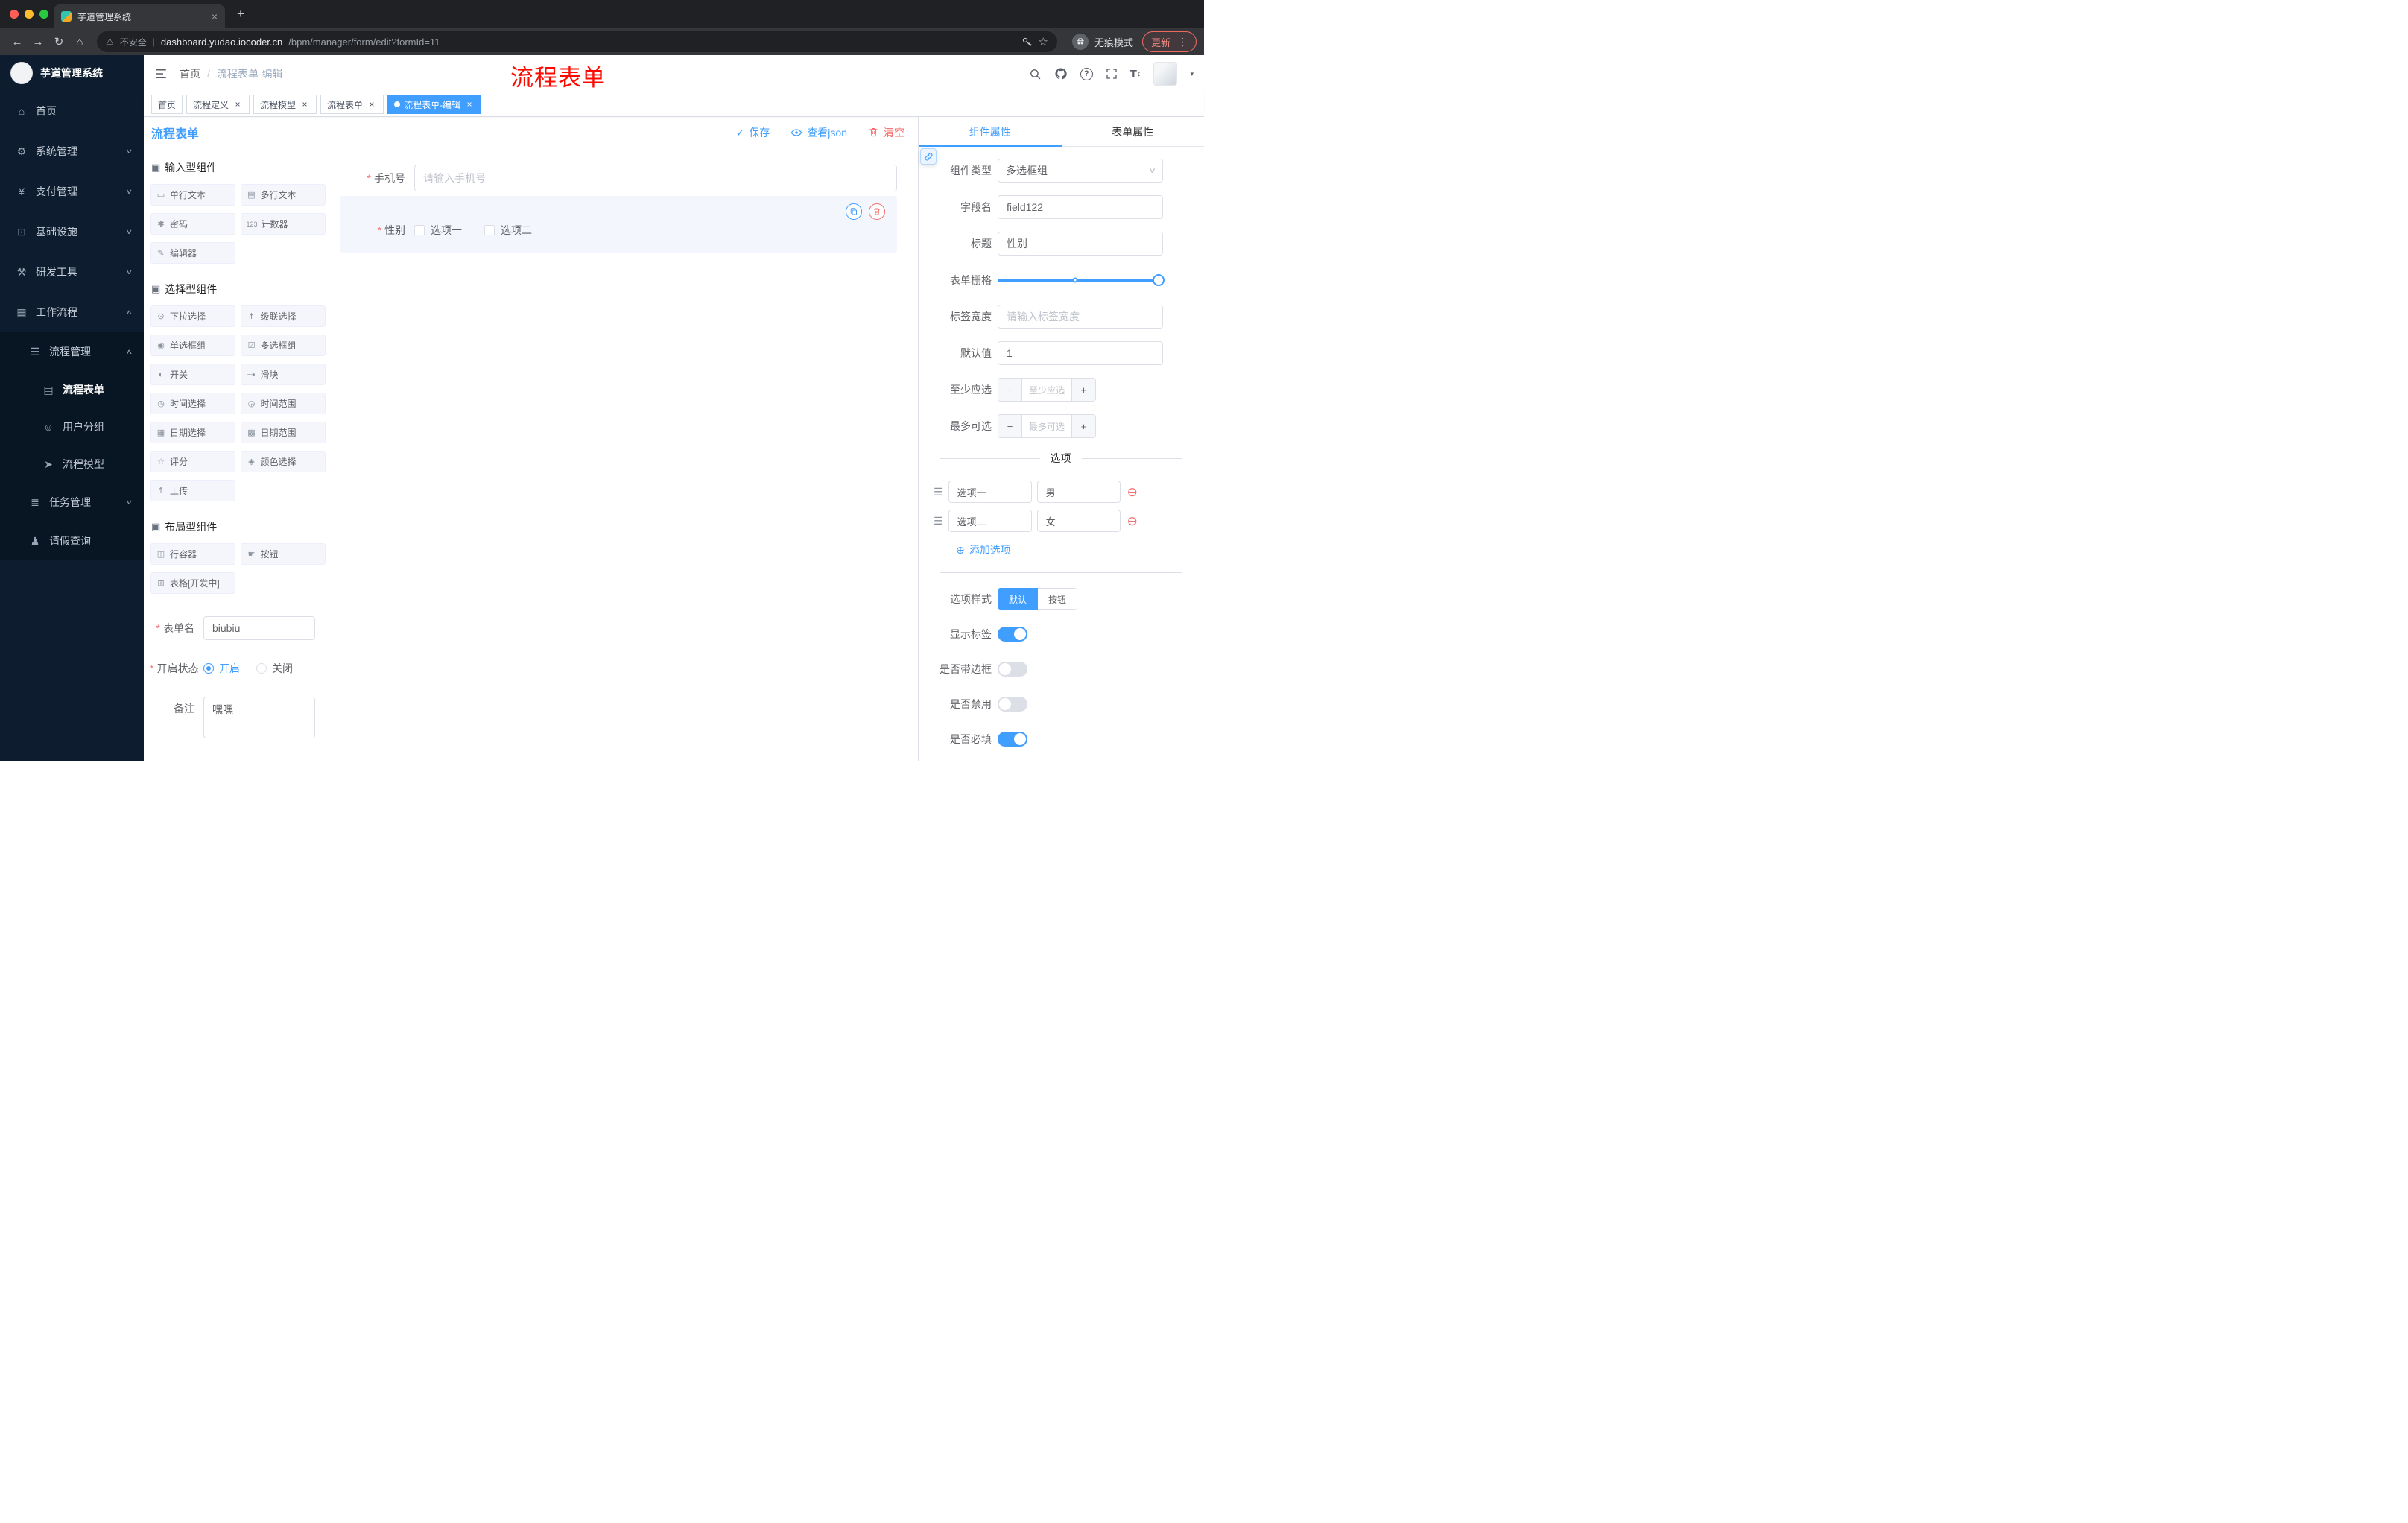 The image size is (2408, 1523). Describe the element at coordinates (79, 41) in the screenshot. I see `home-button: ⌂` at that location.